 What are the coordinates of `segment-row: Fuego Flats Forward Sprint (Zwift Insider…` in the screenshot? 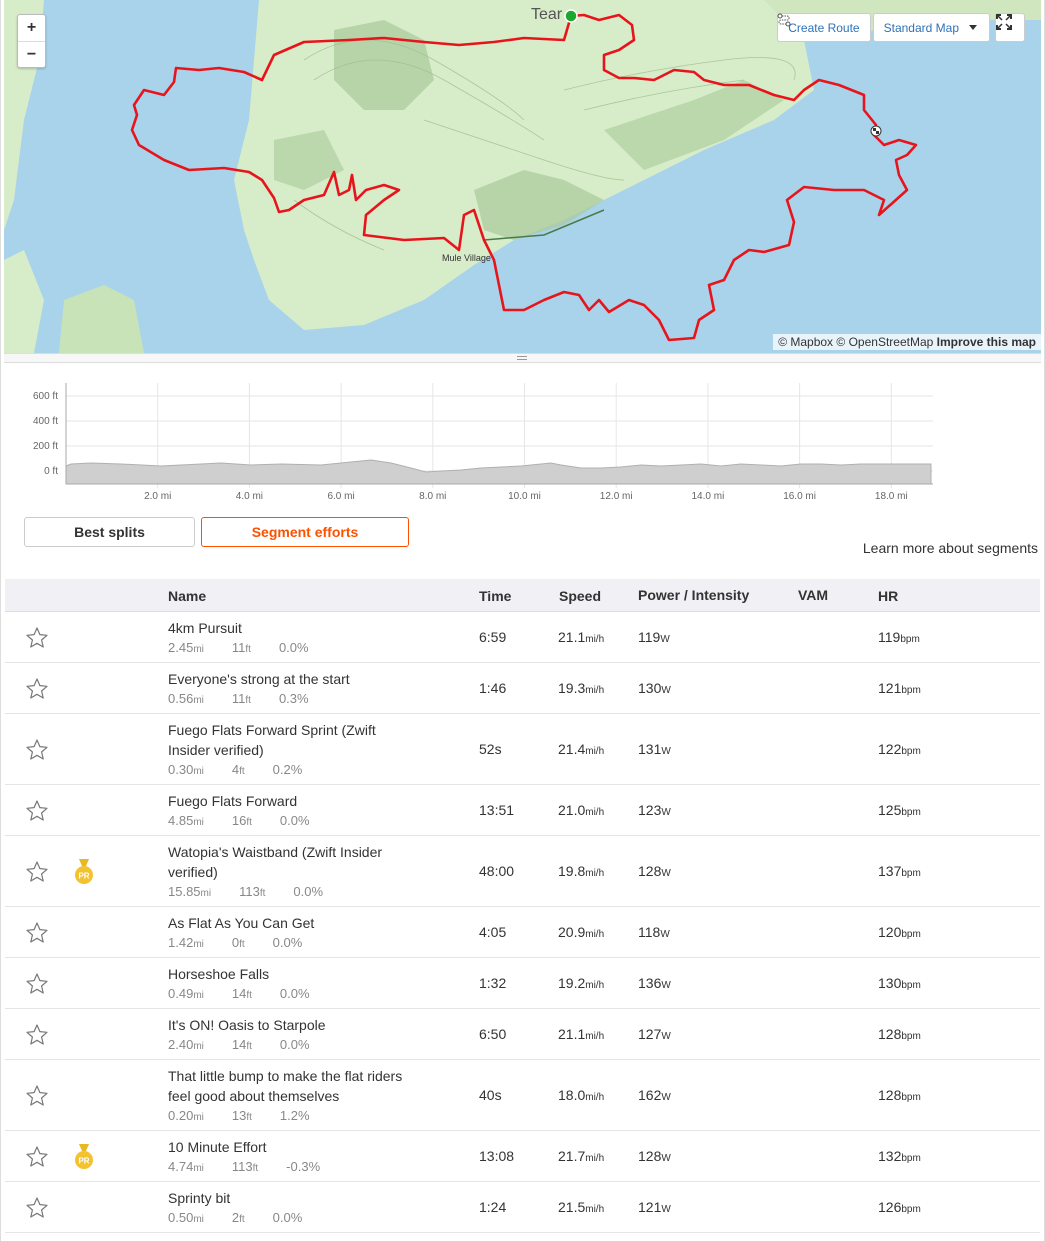 It's located at (522, 749).